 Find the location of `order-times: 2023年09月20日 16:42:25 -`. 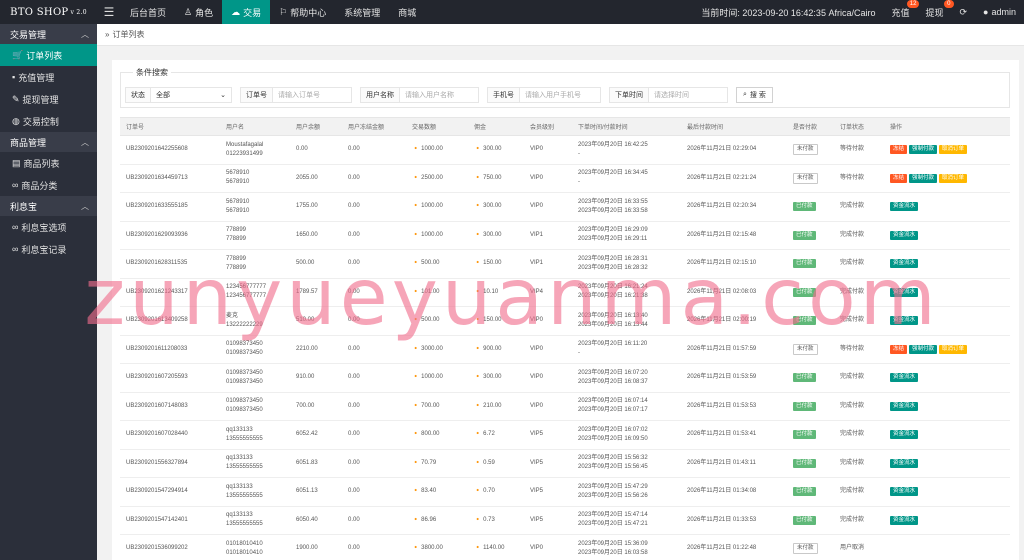

order-times: 2023年09月20日 16:42:25 - is located at coordinates (626, 150).